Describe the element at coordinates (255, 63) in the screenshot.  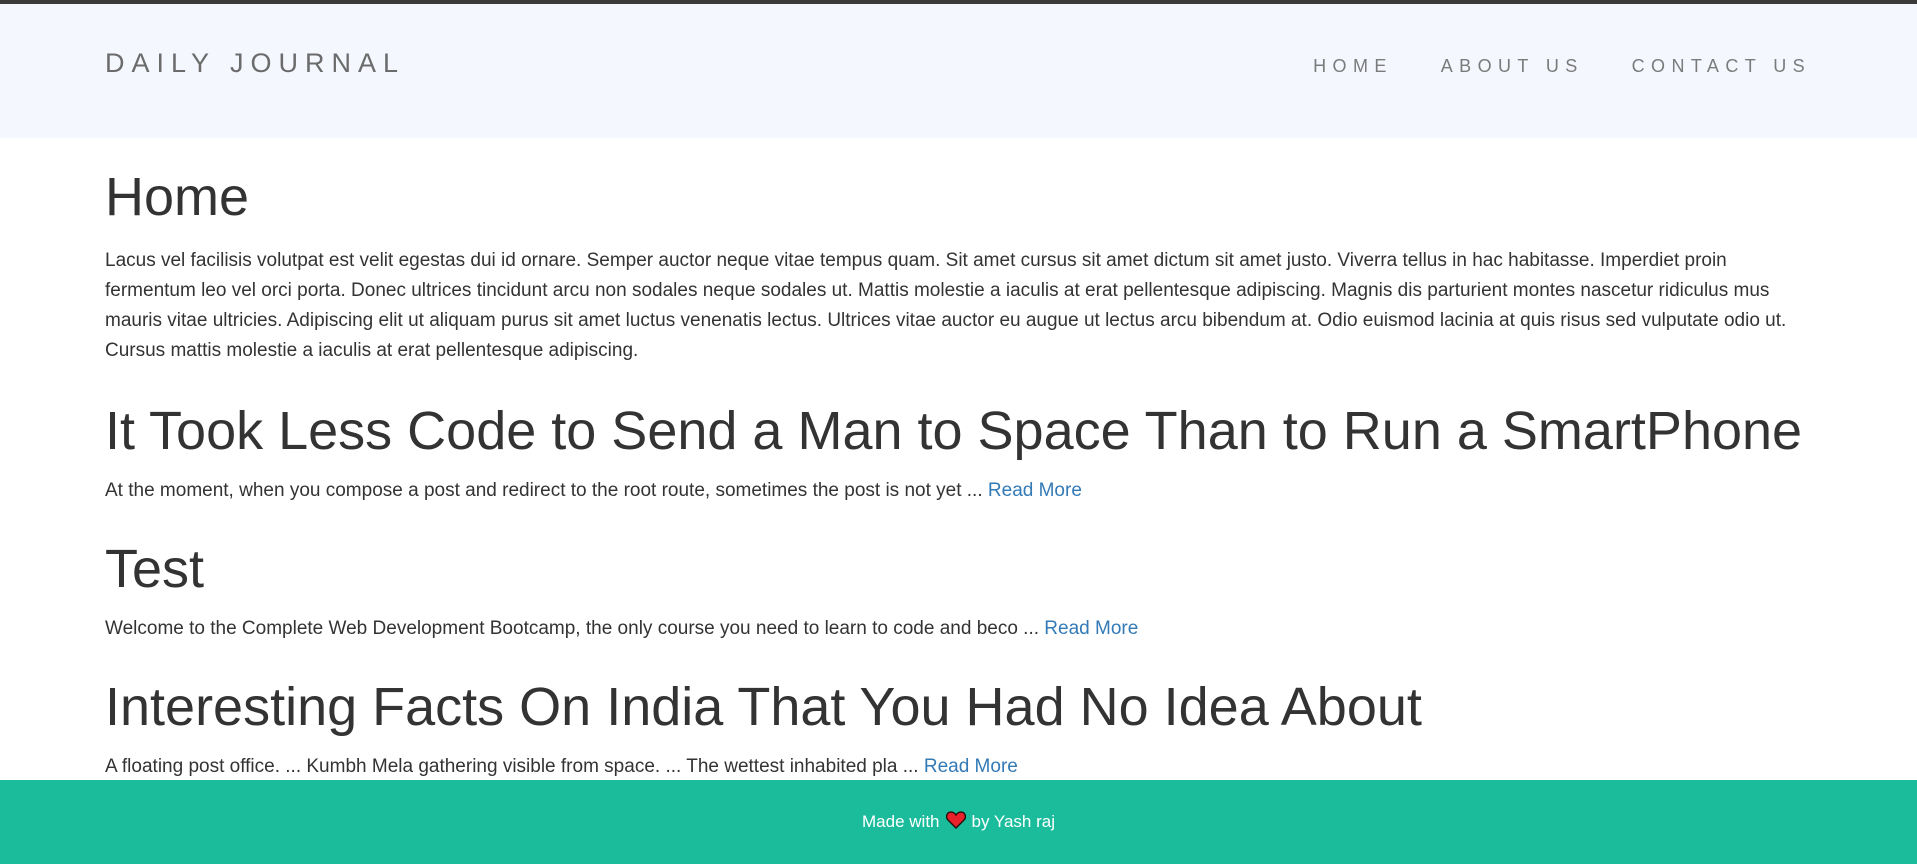
I see `brand-logo-link: DAILY JOURNAL` at that location.